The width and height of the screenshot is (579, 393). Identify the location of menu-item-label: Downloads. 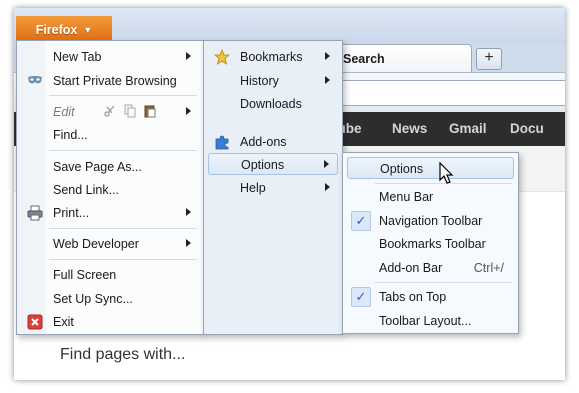
(271, 104).